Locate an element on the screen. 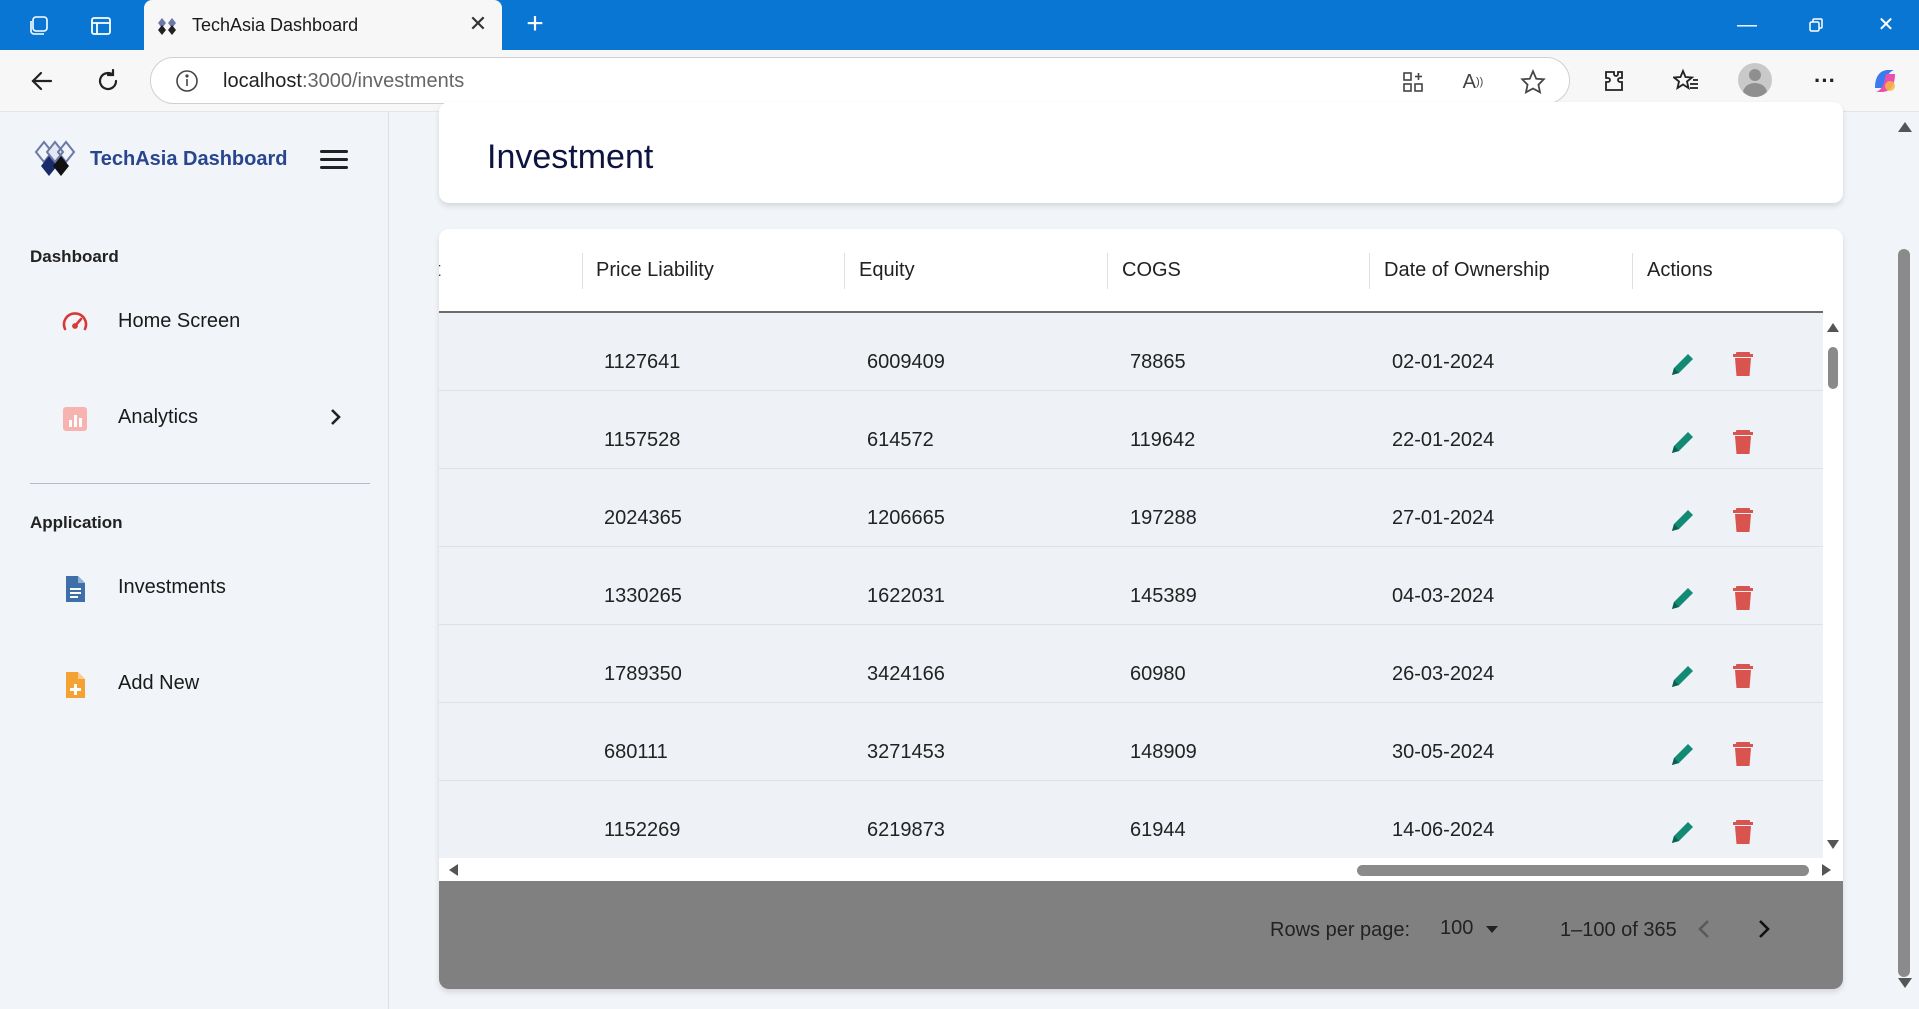  url-text: localhost:3000/investments is located at coordinates (343, 81).